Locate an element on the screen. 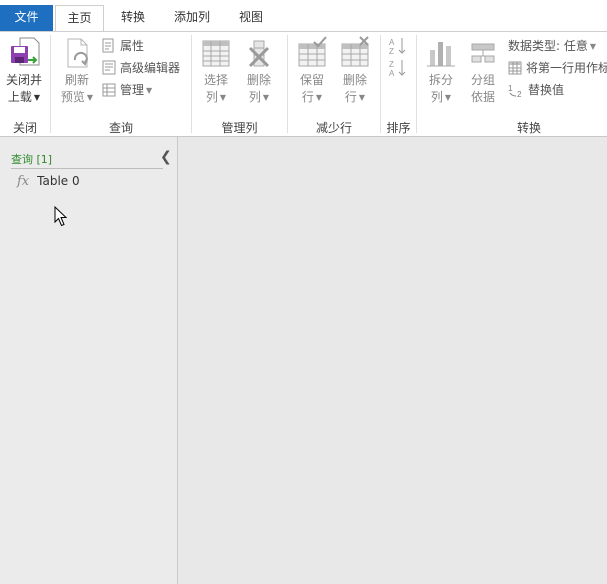 The image size is (607, 584). group-by-button: 分组 依据 is located at coordinates (483, 71).